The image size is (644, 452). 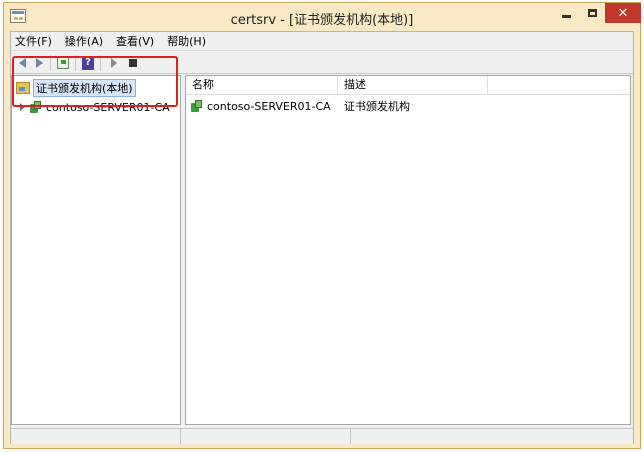 What do you see at coordinates (33, 41) in the screenshot?
I see `menu-file: 文件(F)` at bounding box center [33, 41].